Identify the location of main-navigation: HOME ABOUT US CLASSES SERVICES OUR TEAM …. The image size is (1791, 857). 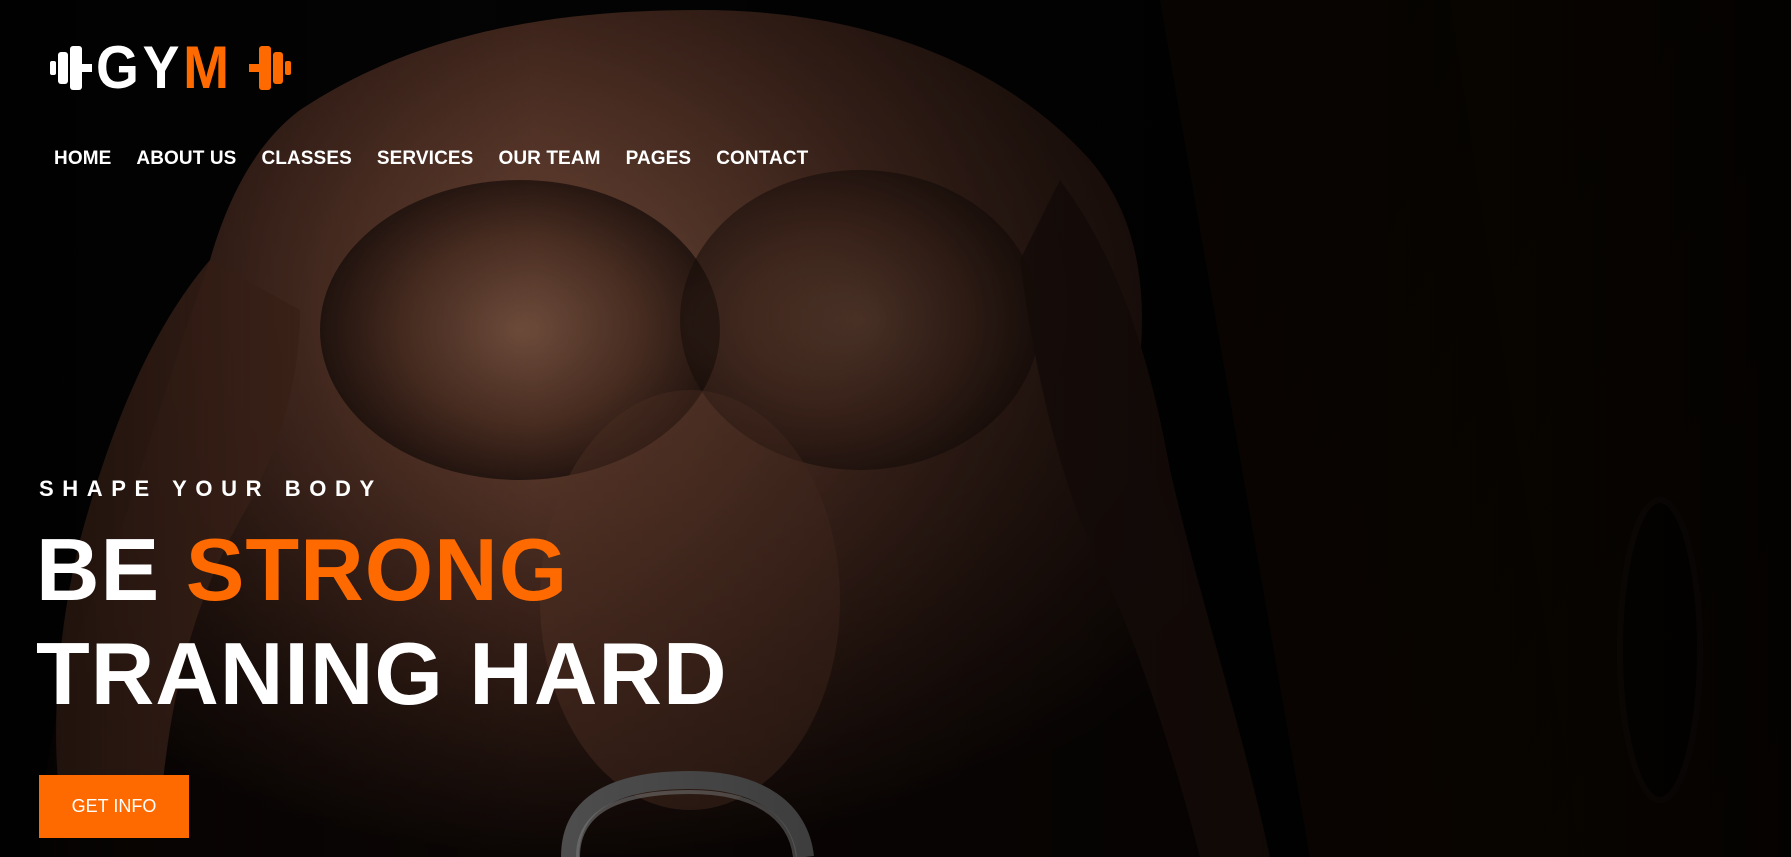
(443, 159).